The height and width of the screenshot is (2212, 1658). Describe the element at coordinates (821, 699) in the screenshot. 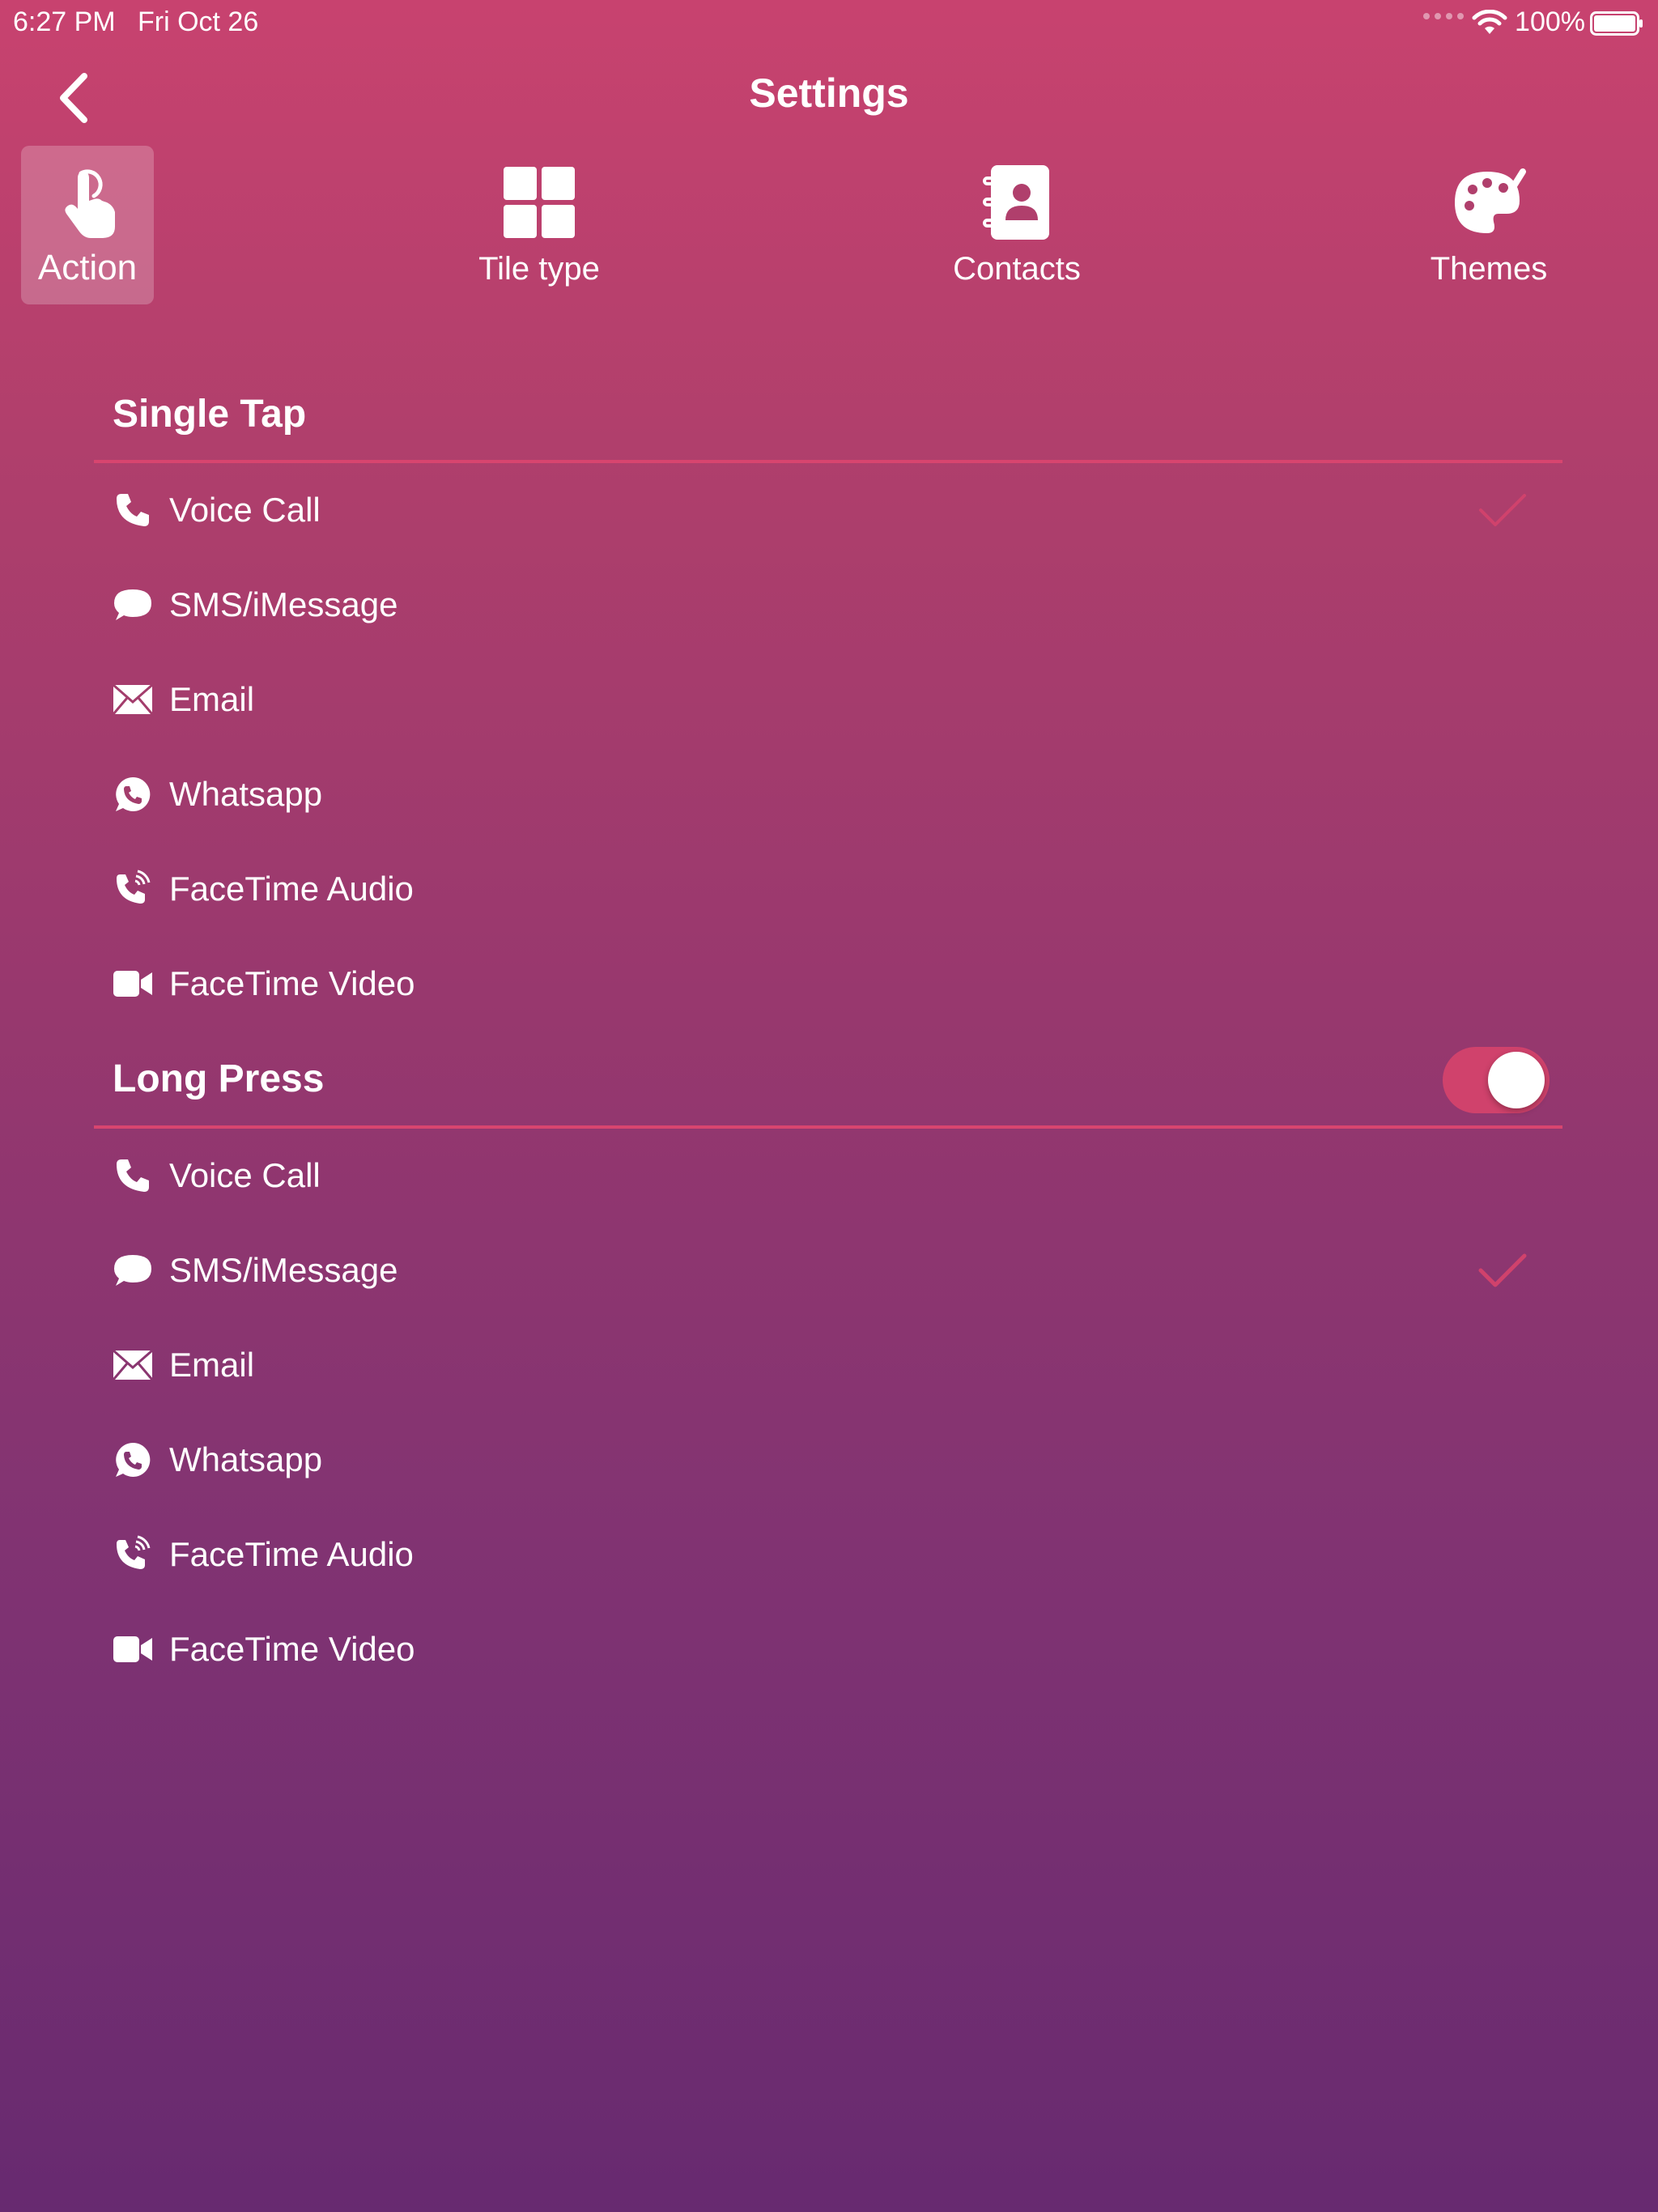

I see `single-tap-option-email: Email` at that location.